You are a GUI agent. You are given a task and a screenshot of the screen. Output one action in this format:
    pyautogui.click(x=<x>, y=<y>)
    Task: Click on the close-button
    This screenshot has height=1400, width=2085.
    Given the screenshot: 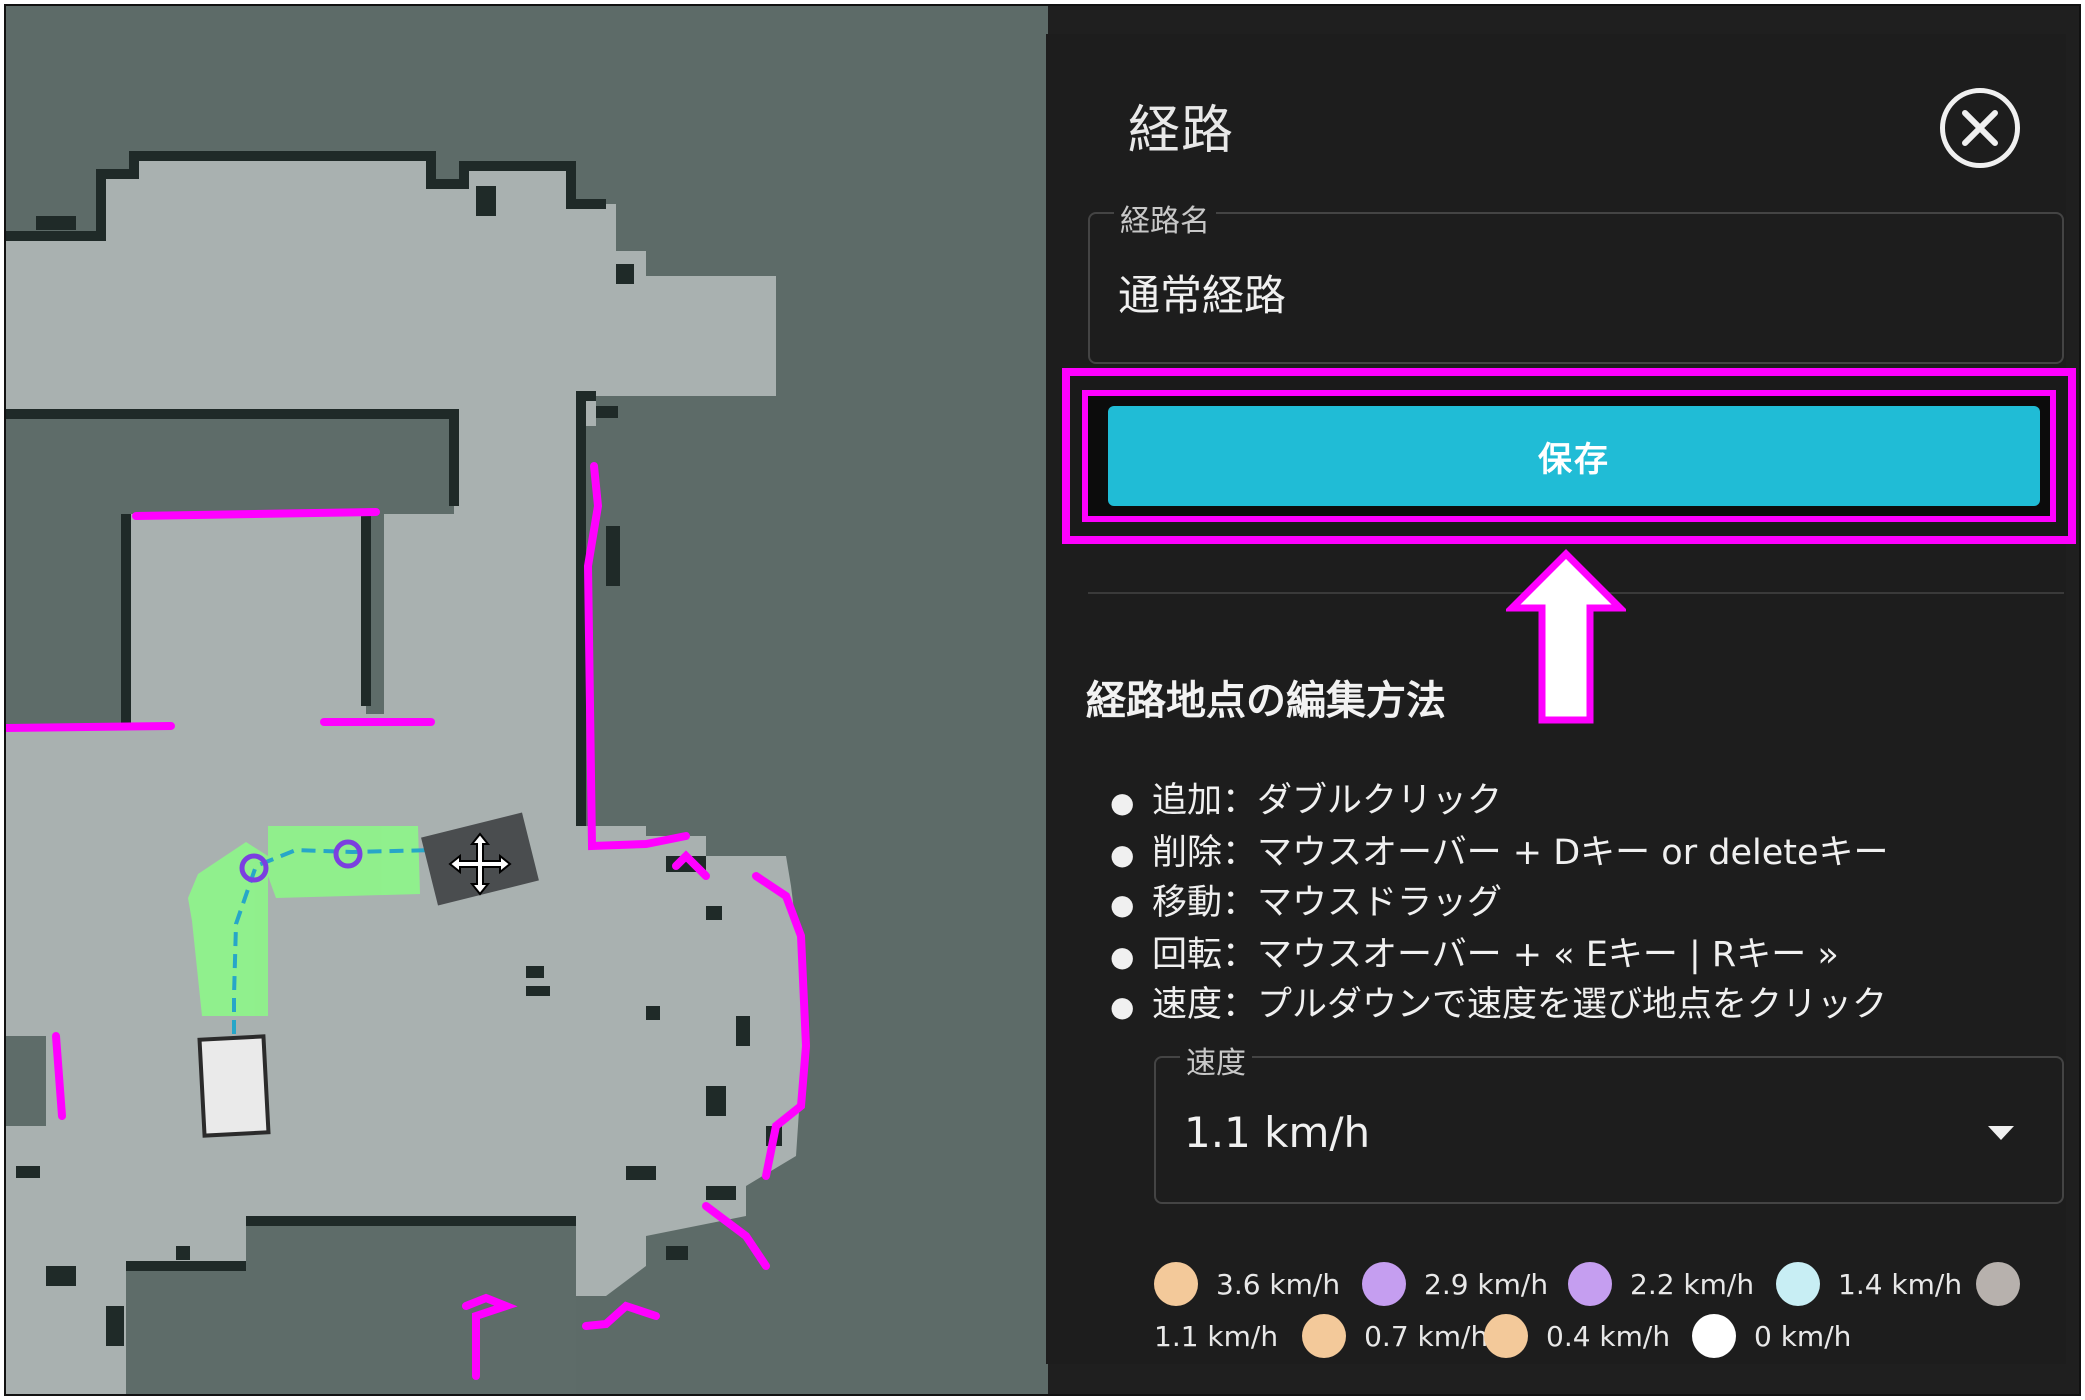 What is the action you would take?
    pyautogui.click(x=1980, y=128)
    